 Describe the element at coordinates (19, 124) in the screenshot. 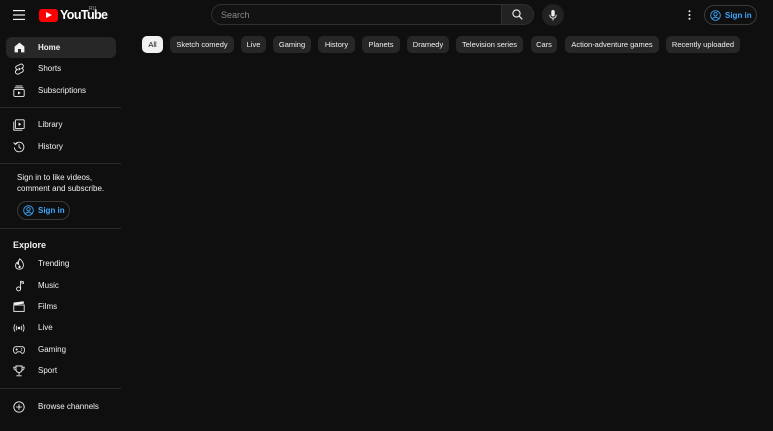

I see `library-icon` at that location.